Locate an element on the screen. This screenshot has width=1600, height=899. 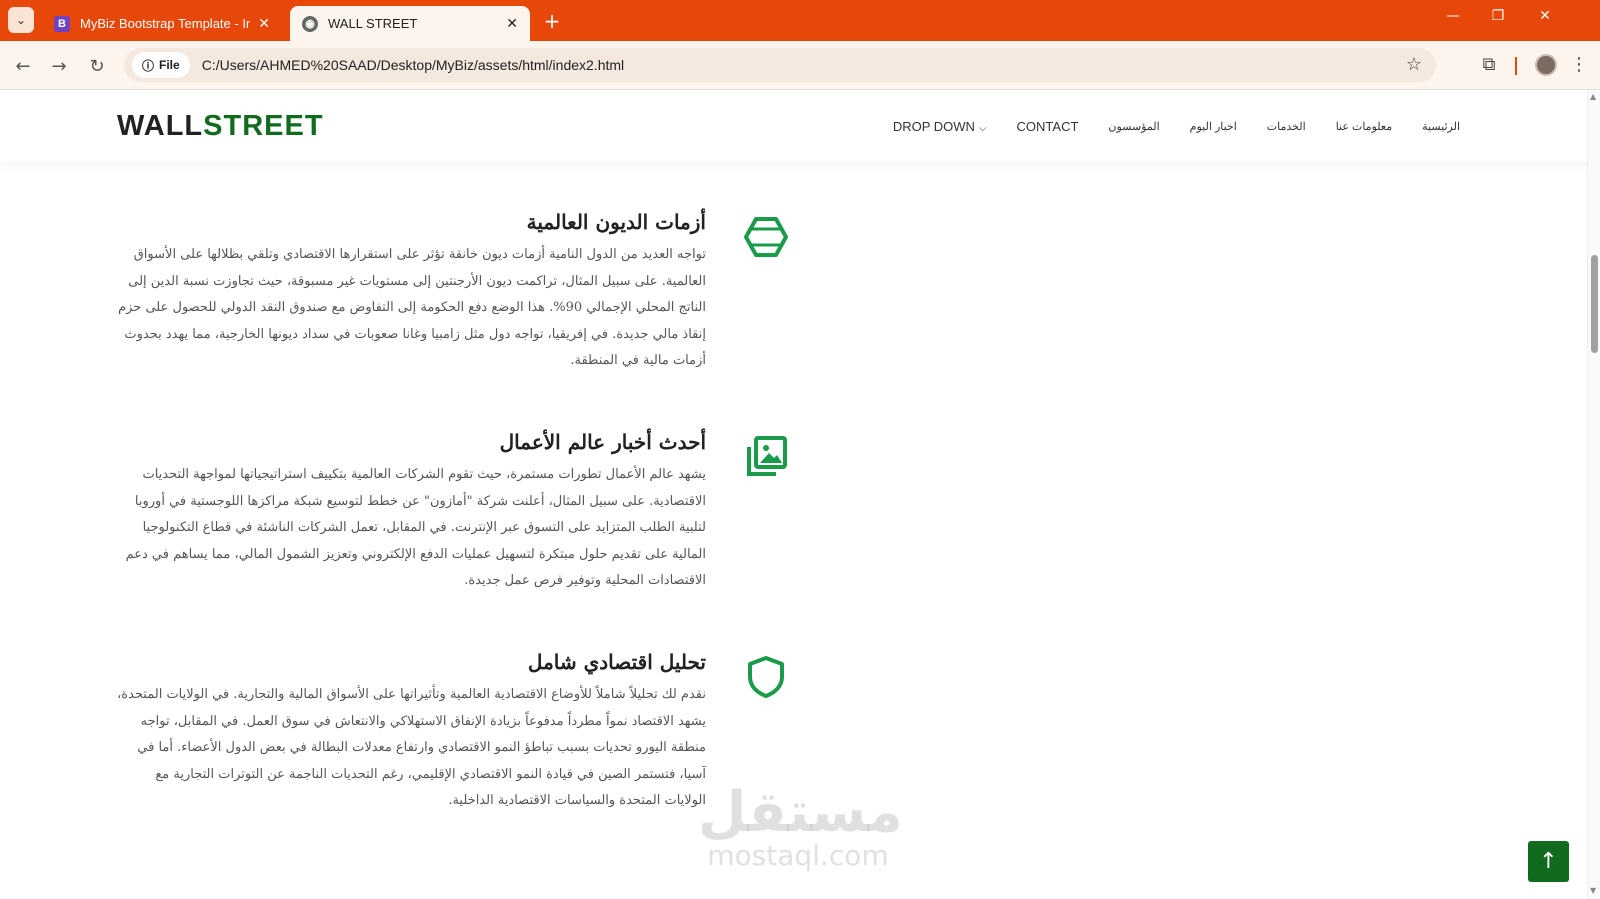
tab-wall-street: ◉ WALL STREET ✕ is located at coordinates (410, 23).